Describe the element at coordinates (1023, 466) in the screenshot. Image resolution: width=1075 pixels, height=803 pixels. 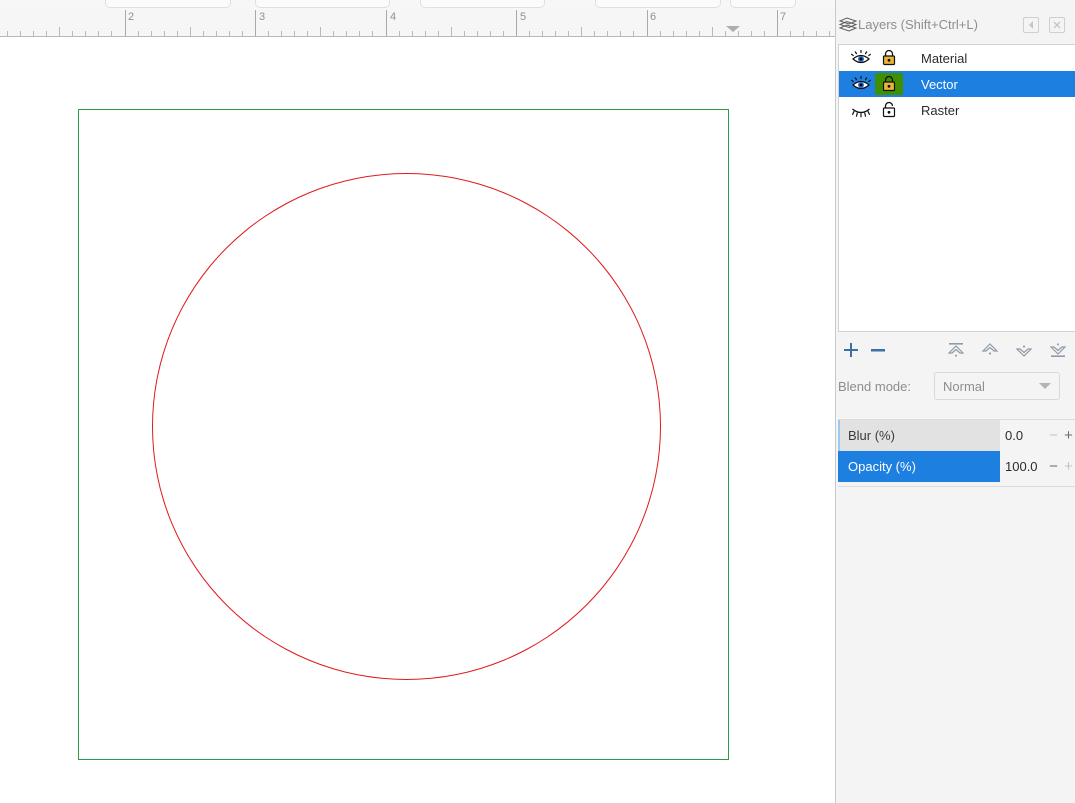
I see `property-value: 100.0` at that location.